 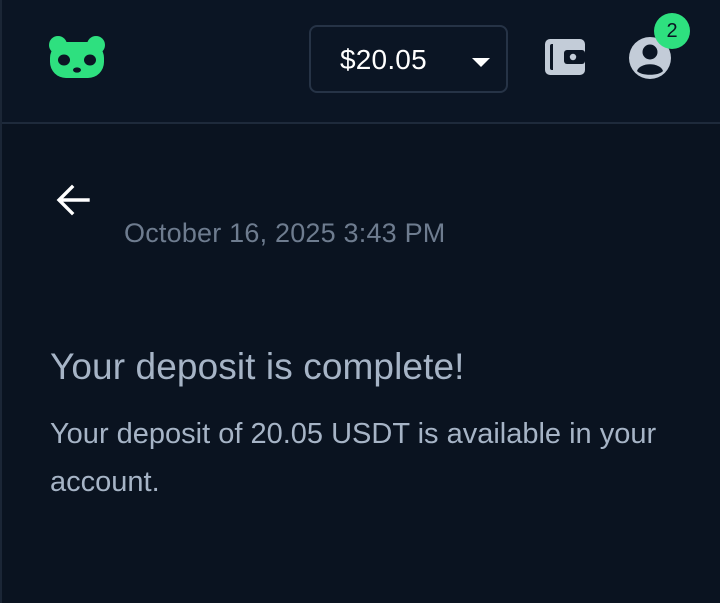 I want to click on arrow-left-icon, so click(x=74, y=200).